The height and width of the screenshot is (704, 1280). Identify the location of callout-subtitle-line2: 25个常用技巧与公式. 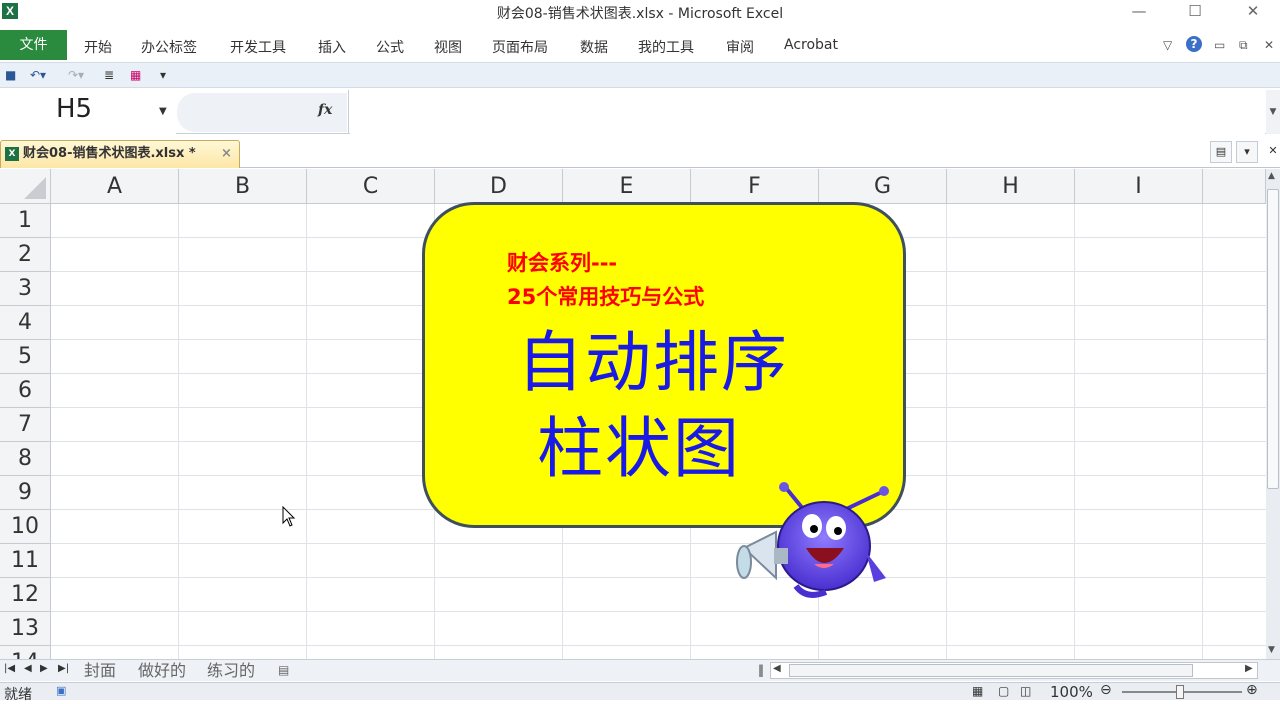
(606, 297).